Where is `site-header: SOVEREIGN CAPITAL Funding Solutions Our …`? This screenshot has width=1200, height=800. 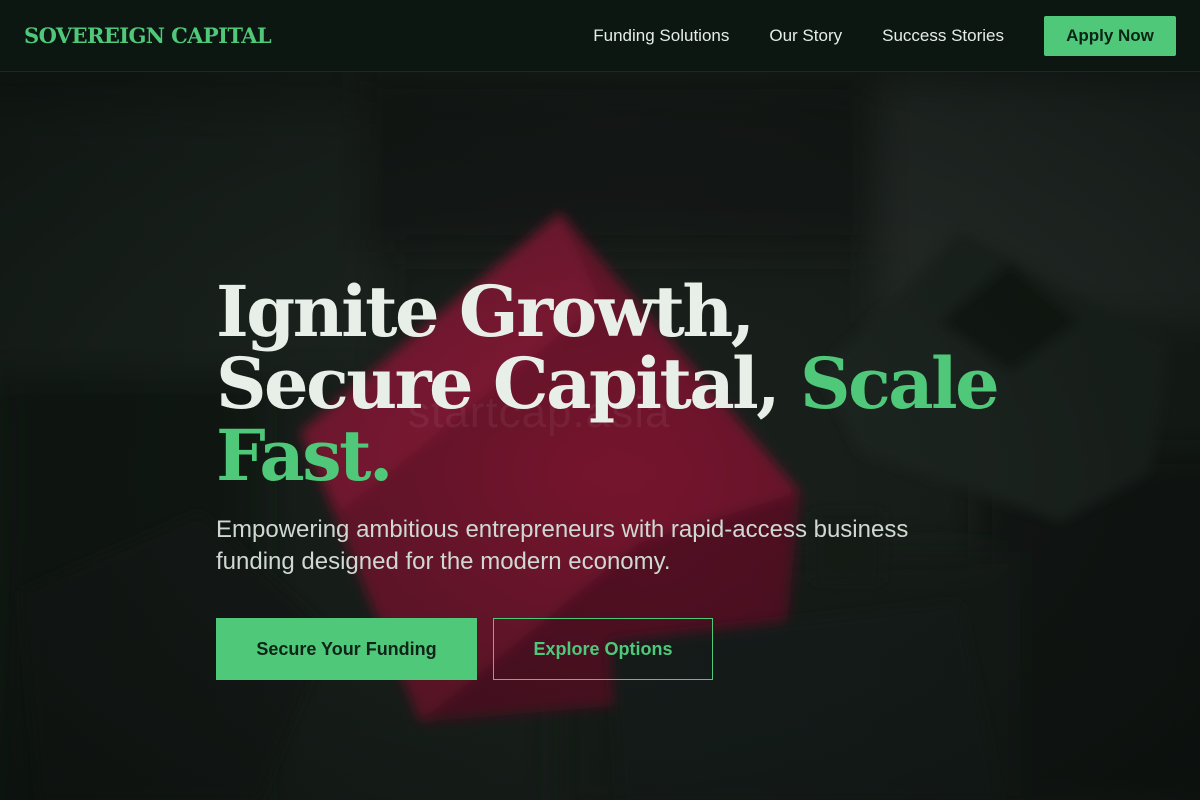 site-header: SOVEREIGN CAPITAL Funding Solutions Our … is located at coordinates (600, 36).